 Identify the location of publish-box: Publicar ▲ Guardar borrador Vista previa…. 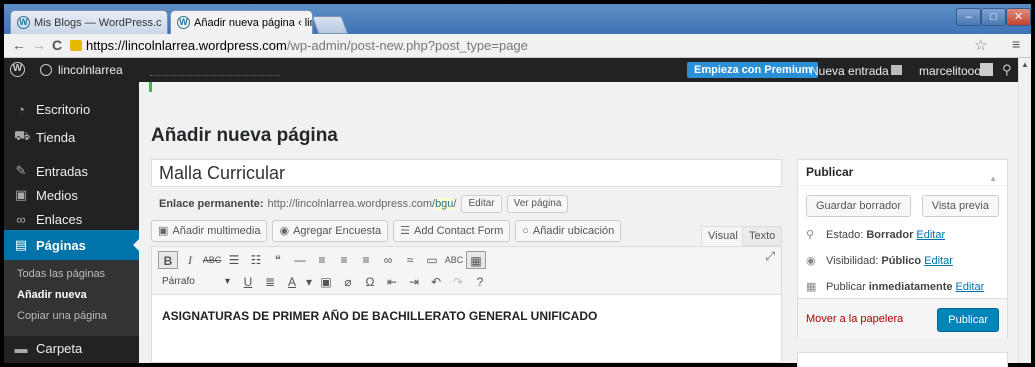
(902, 249).